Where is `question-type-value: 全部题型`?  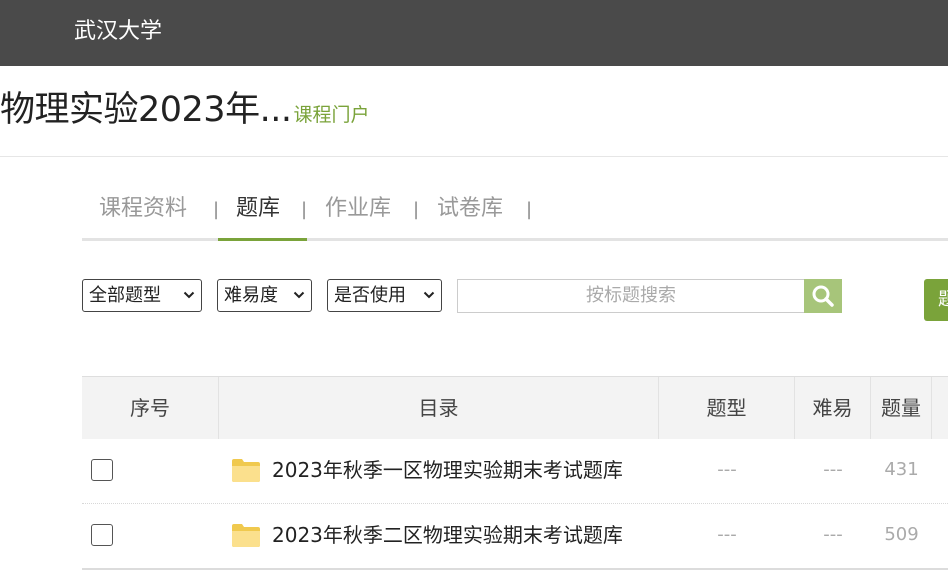 question-type-value: 全部题型 is located at coordinates (125, 295).